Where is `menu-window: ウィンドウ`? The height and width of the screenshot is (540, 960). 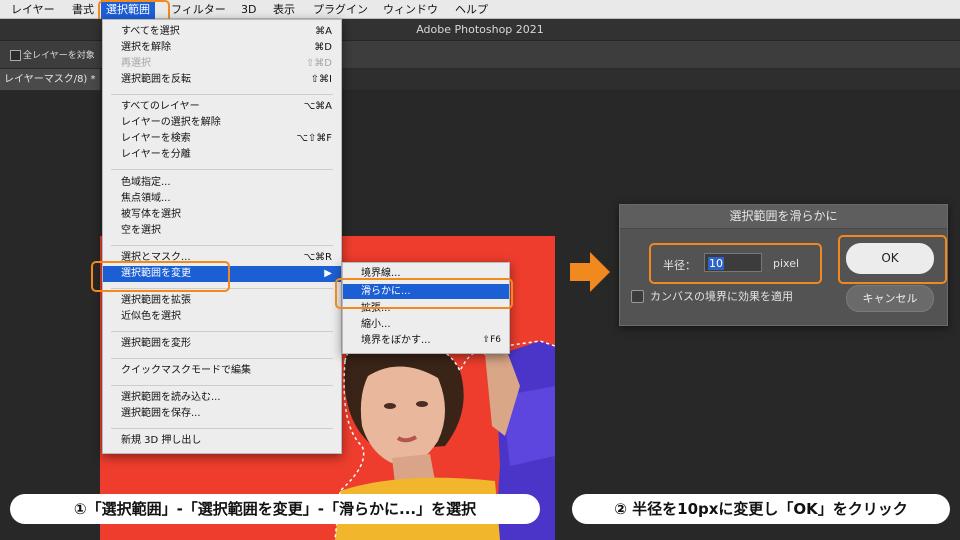
menu-window: ウィンドウ is located at coordinates (410, 9).